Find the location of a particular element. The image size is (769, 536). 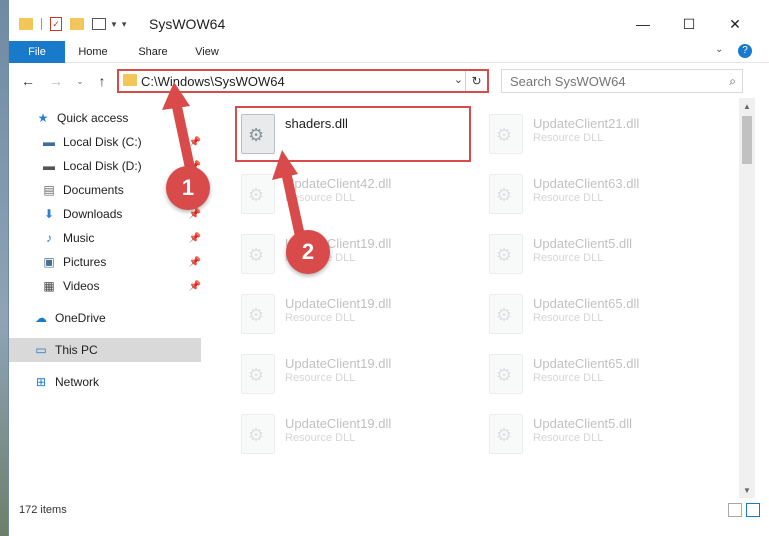

sidebar-item-this-pc: ▭ This PC is located at coordinates (105, 350).